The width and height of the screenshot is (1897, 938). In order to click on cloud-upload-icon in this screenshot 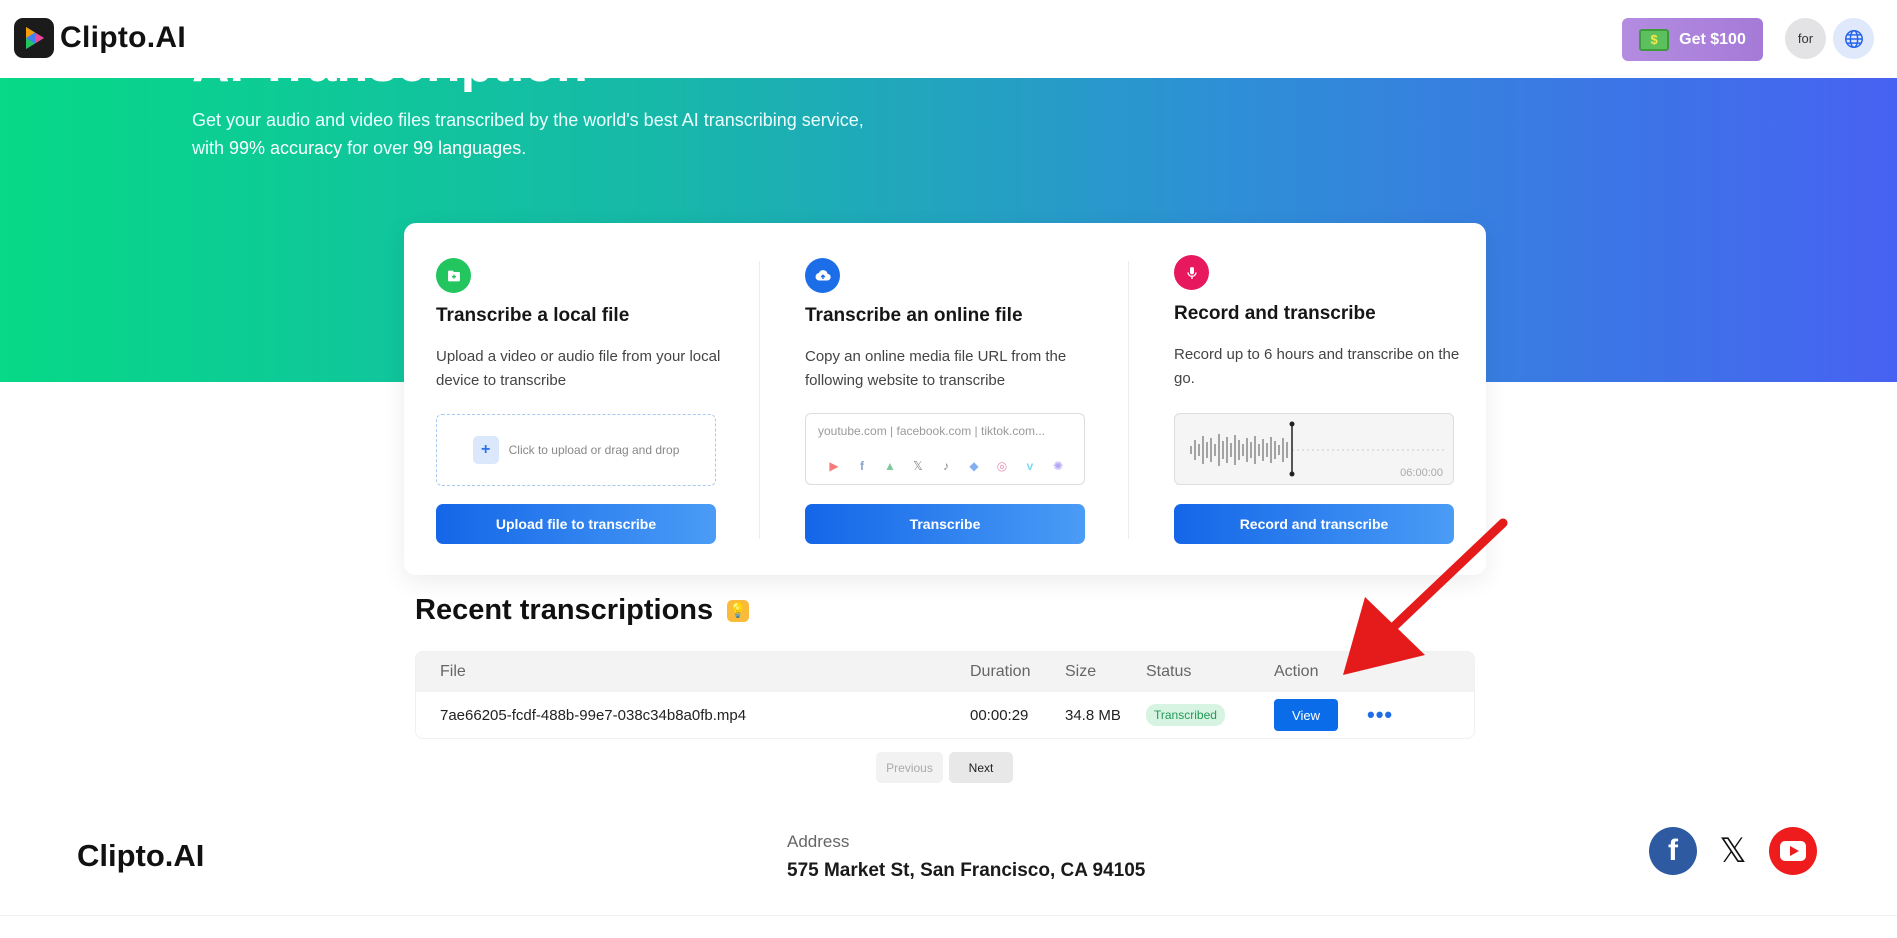, I will do `click(822, 275)`.